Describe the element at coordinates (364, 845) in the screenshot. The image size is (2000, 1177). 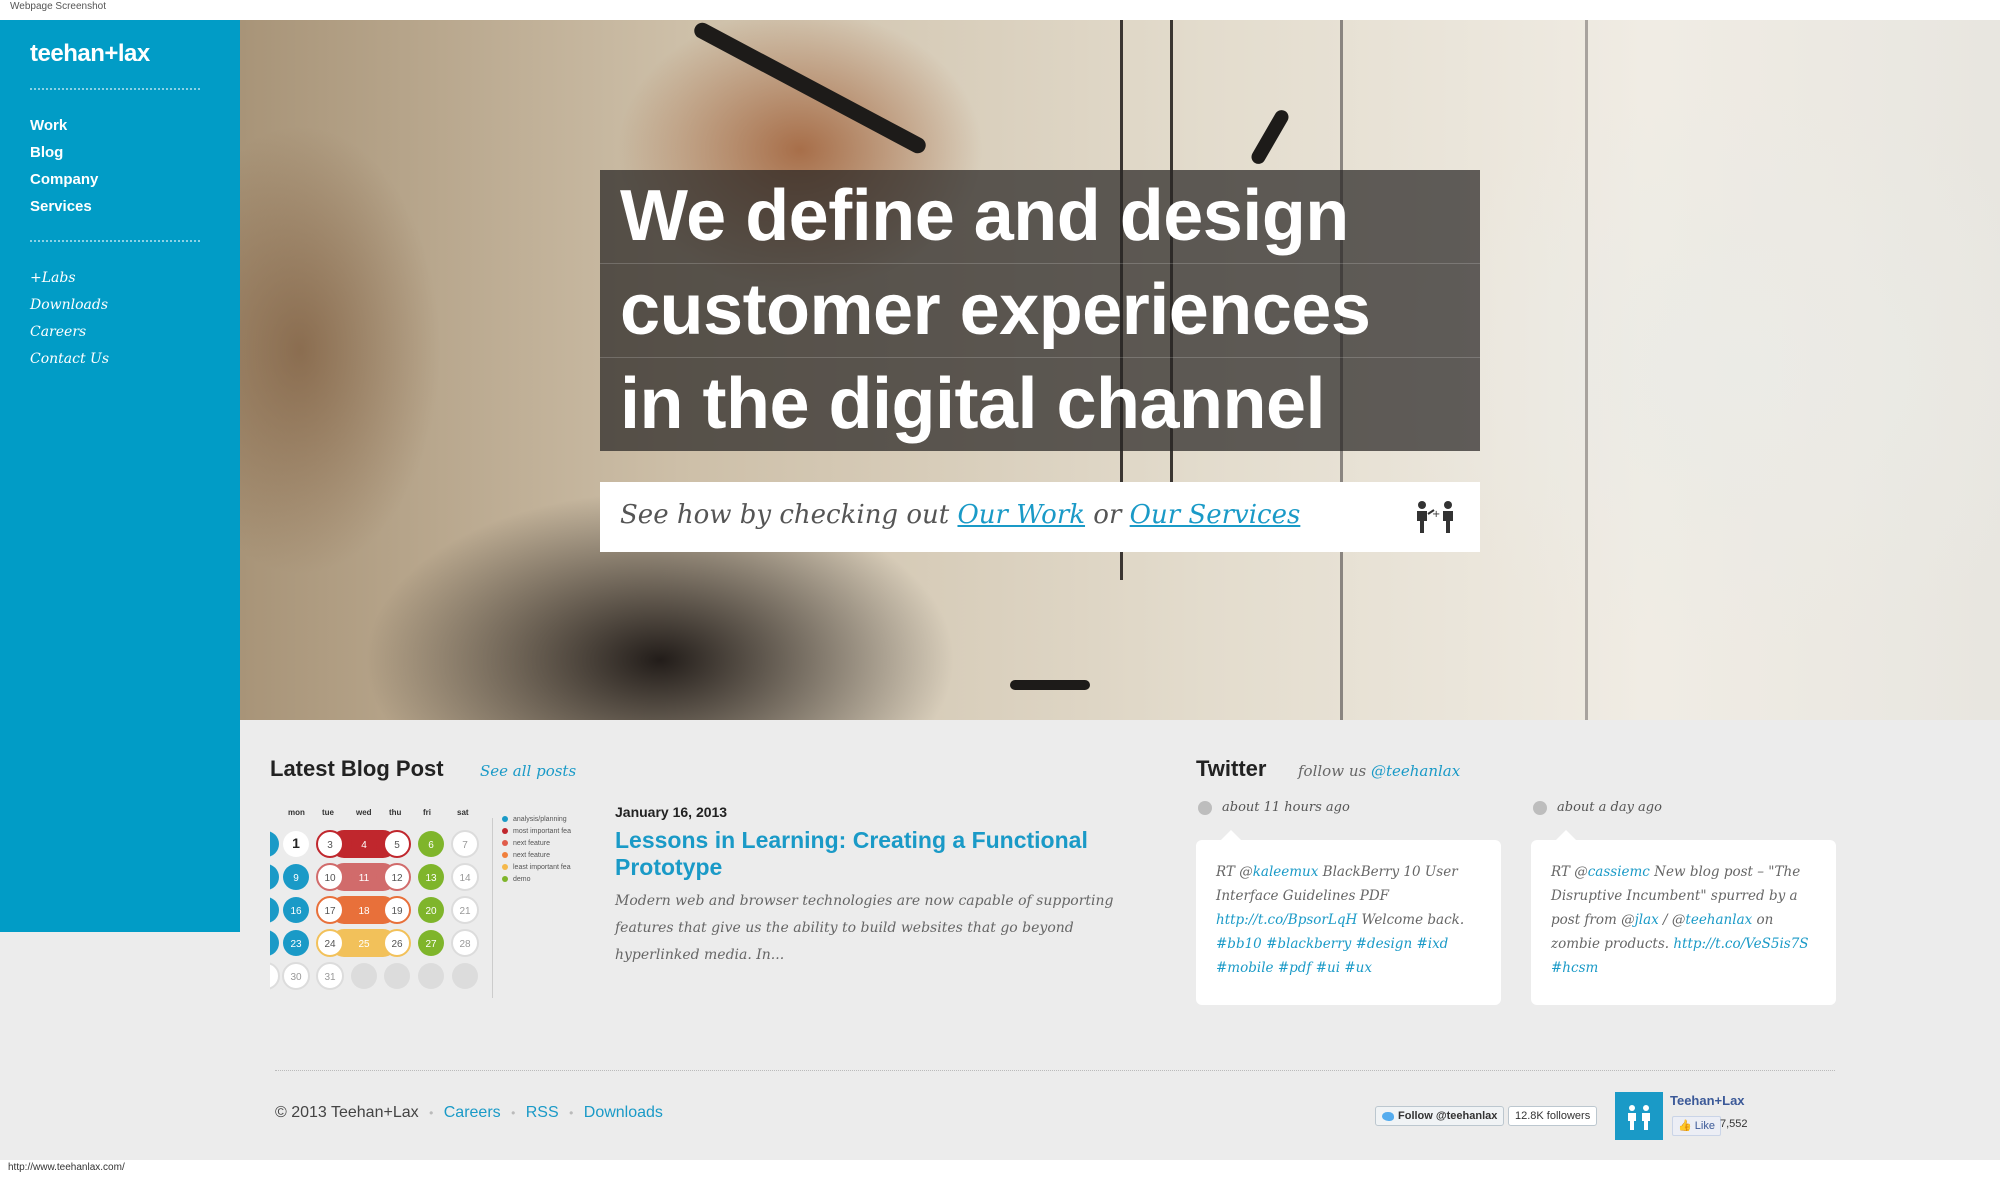
I see `calendar-day-number: 4` at that location.